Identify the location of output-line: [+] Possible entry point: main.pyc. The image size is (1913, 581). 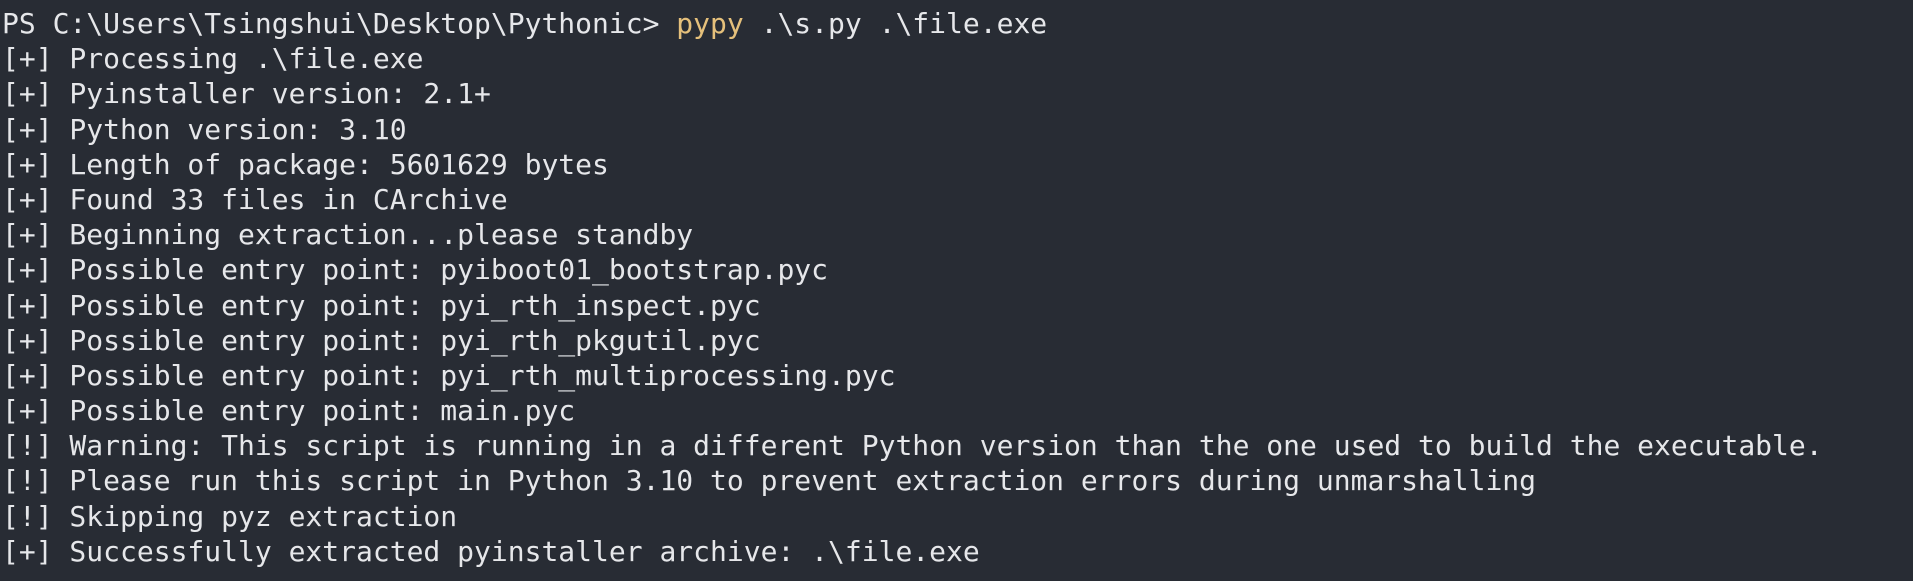
(289, 411).